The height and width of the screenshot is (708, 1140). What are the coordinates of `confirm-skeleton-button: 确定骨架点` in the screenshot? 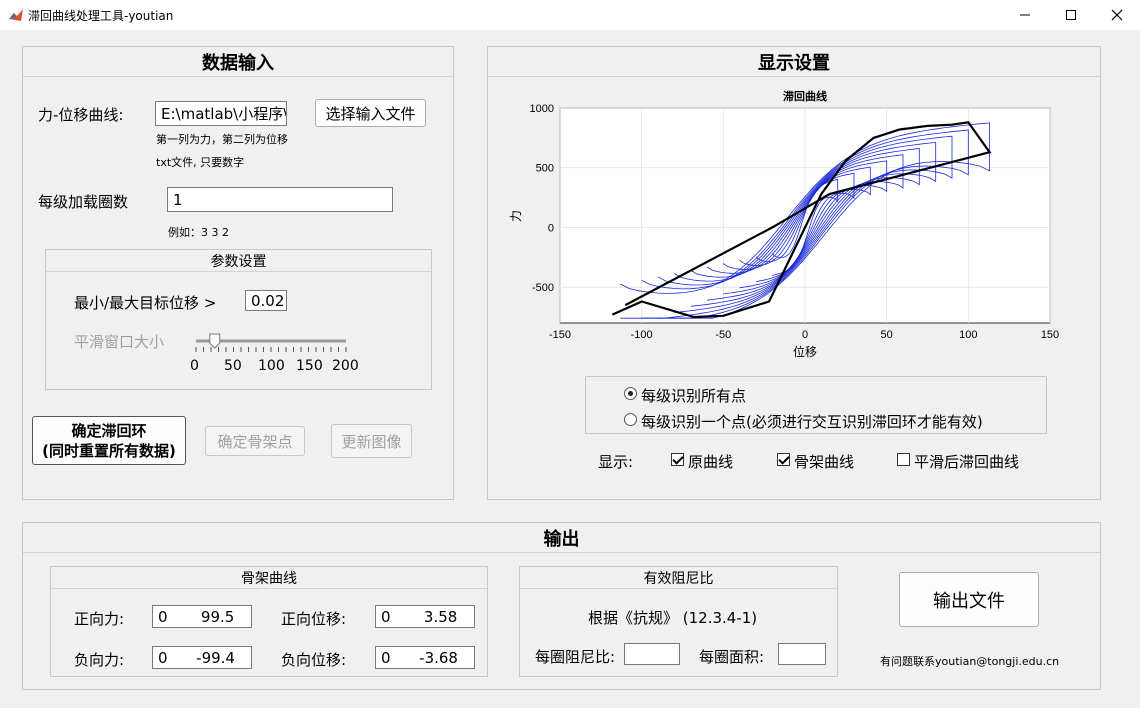 It's located at (255, 441).